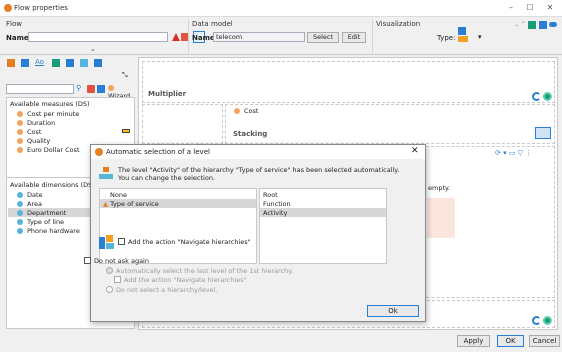 This screenshot has height=352, width=562. I want to click on chart-type-icon, so click(462, 31).